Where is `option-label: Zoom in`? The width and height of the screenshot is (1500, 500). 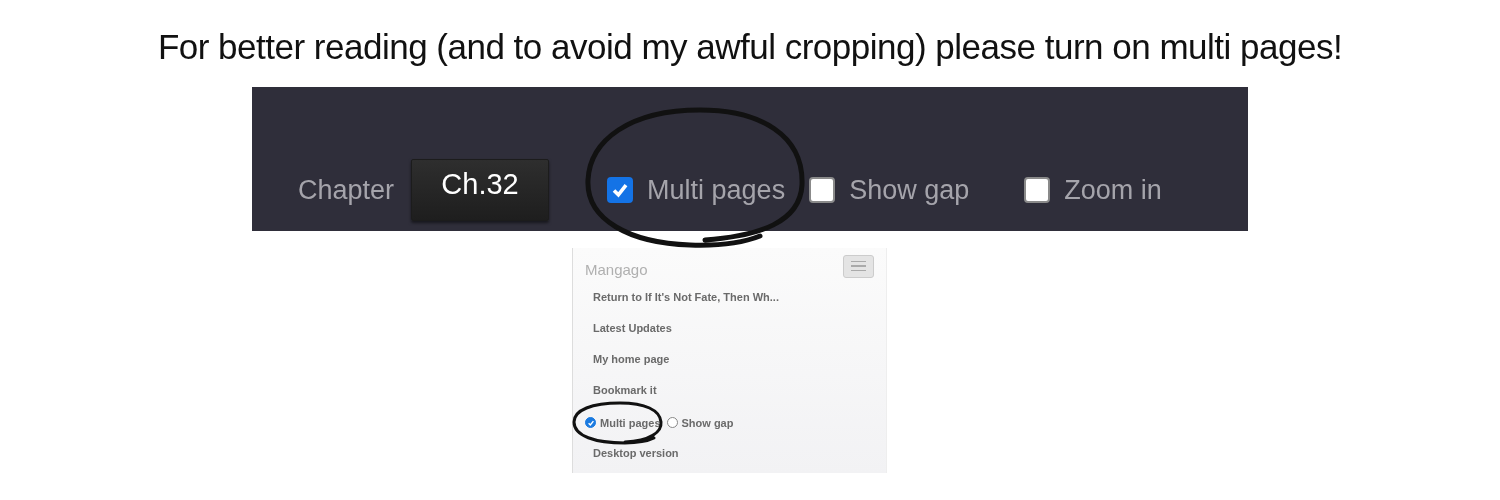
option-label: Zoom in is located at coordinates (1113, 190).